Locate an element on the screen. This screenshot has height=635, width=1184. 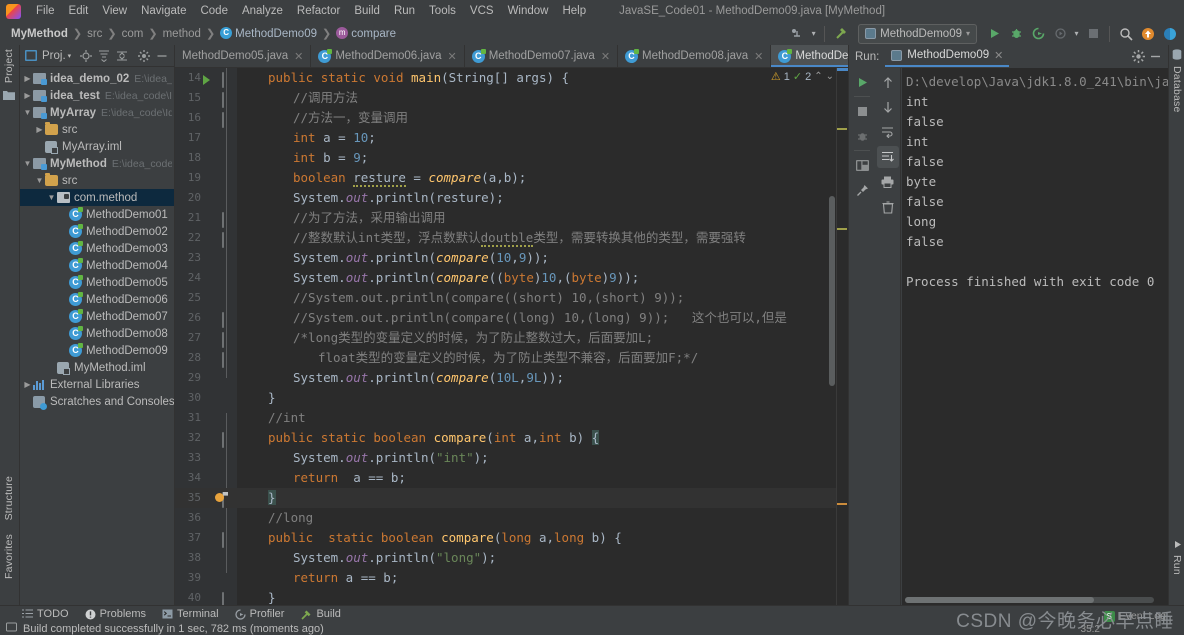
editor-tab-methoddemo09: MethodDemo09.java✕ is located at coordinates (809, 56).